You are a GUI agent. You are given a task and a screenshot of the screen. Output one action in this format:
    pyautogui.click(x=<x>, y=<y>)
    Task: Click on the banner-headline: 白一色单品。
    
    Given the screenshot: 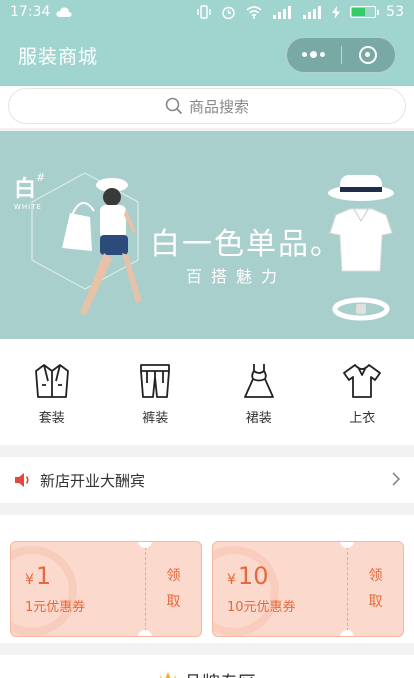 What is the action you would take?
    pyautogui.click(x=246, y=244)
    